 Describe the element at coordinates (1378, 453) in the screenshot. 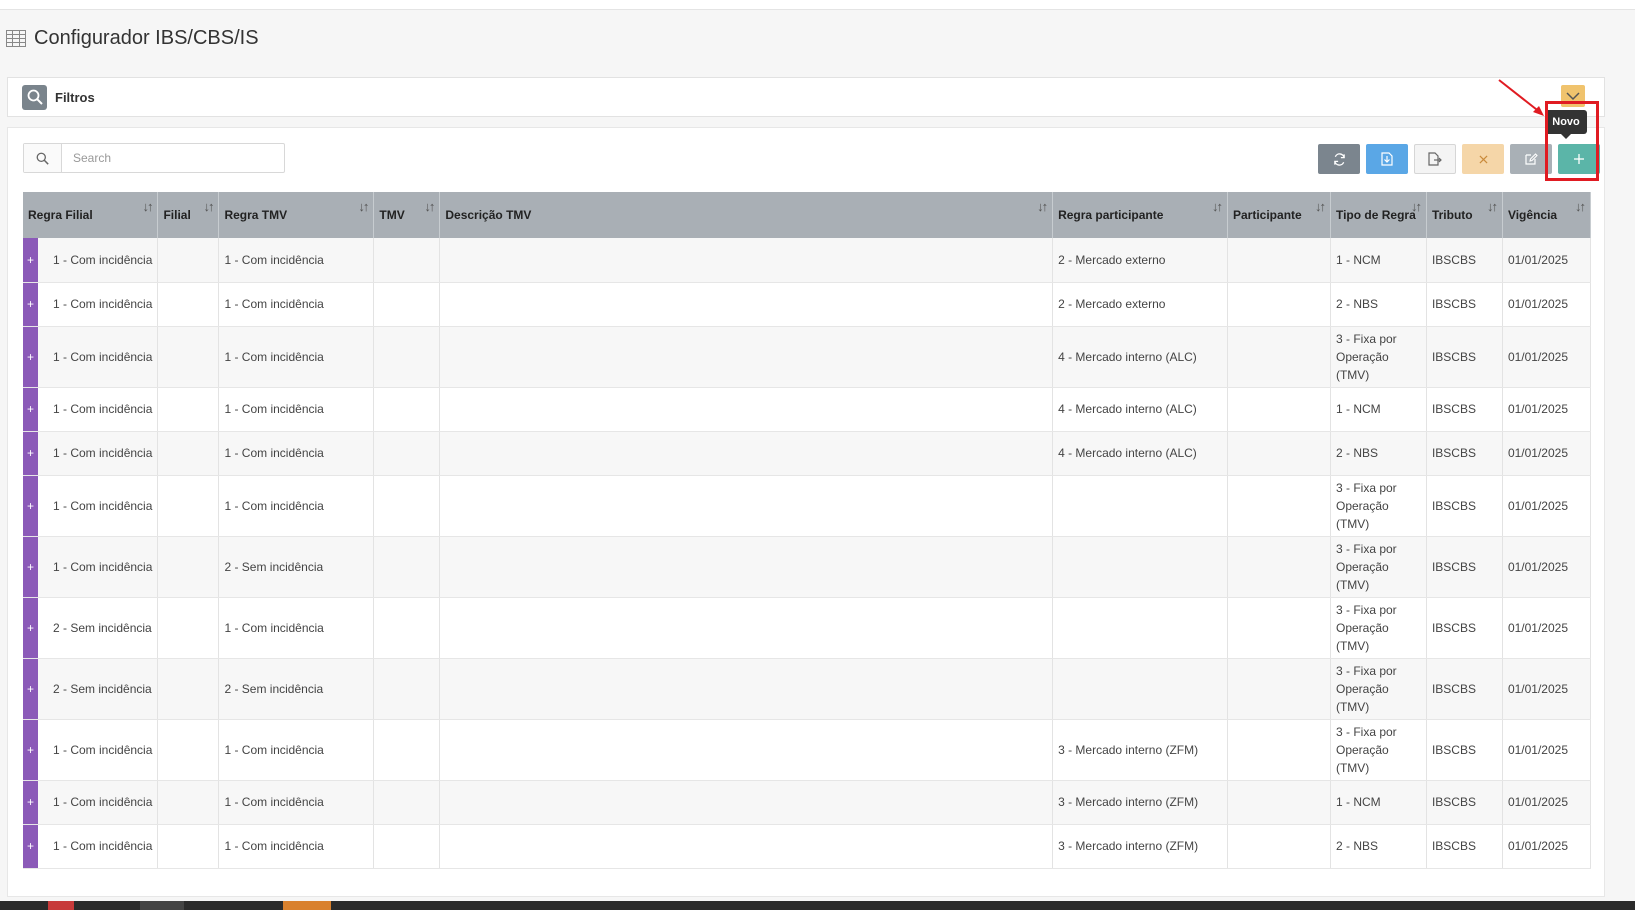

I see `cell-tipo-de-regra: 2 - NBS` at that location.